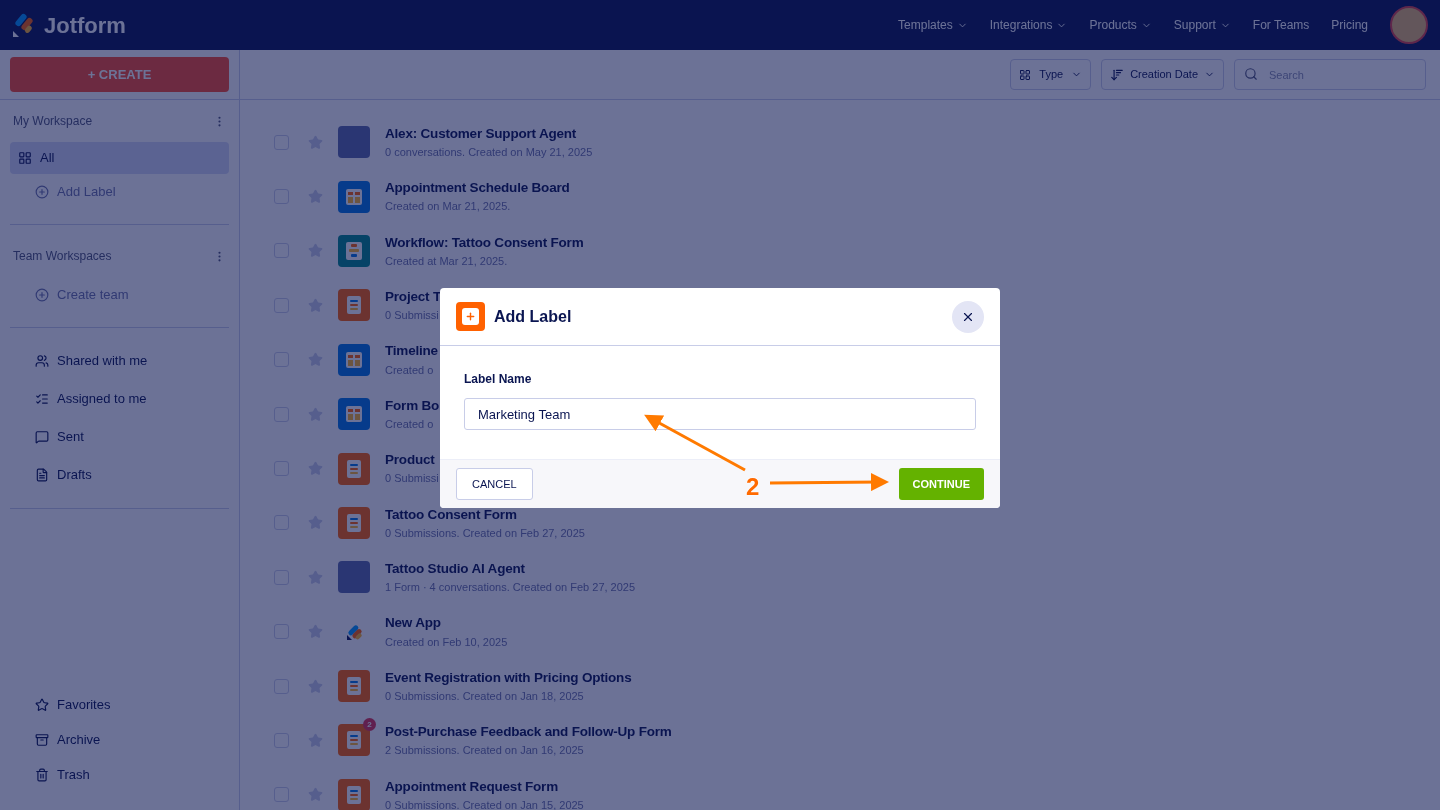 This screenshot has width=1440, height=810. I want to click on sidebar-item: Archive, so click(119, 739).